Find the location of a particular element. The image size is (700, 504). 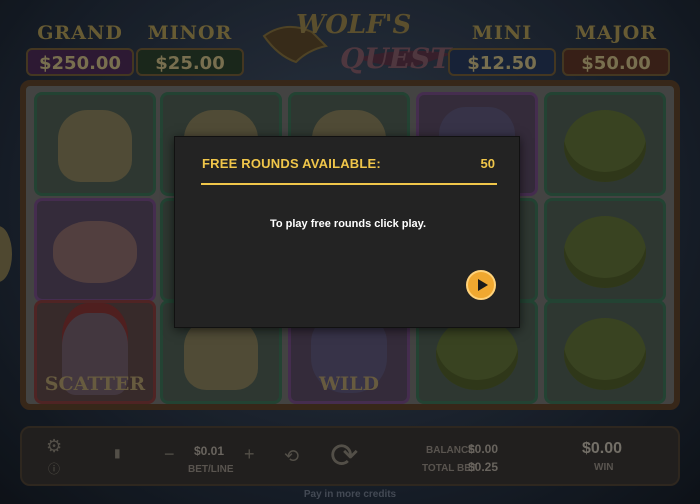

play-icon is located at coordinates (483, 285).